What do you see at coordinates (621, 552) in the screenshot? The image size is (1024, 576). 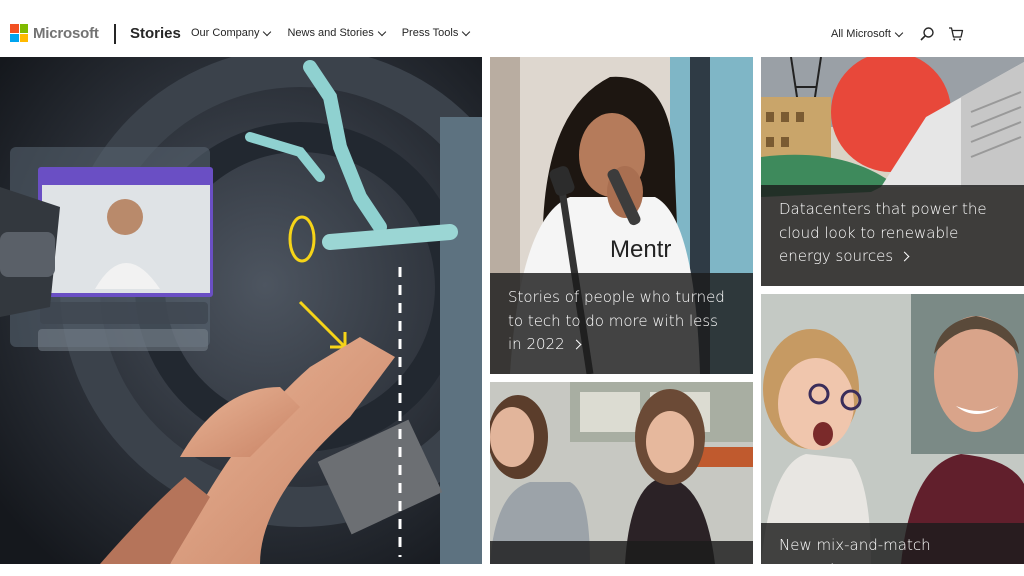 I see `story-caption` at bounding box center [621, 552].